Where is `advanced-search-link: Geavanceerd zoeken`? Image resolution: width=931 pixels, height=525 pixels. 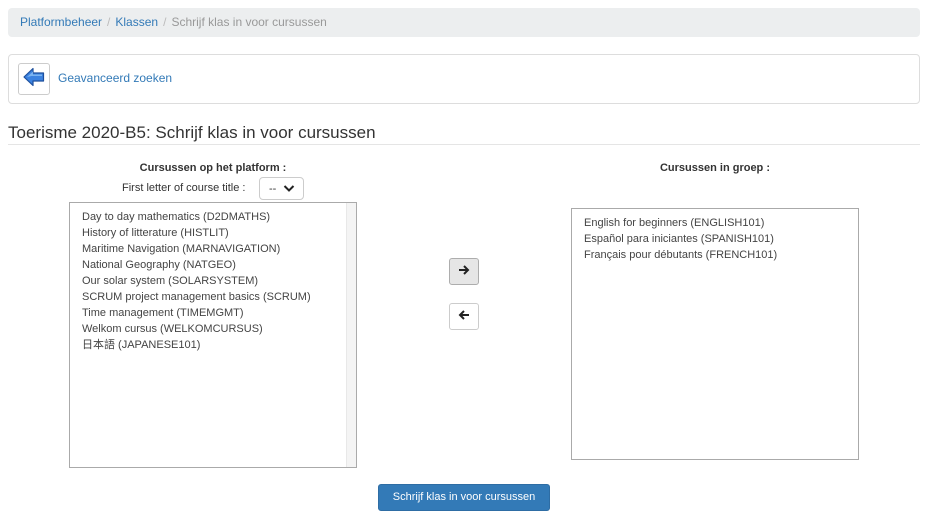
advanced-search-link: Geavanceerd zoeken is located at coordinates (115, 78).